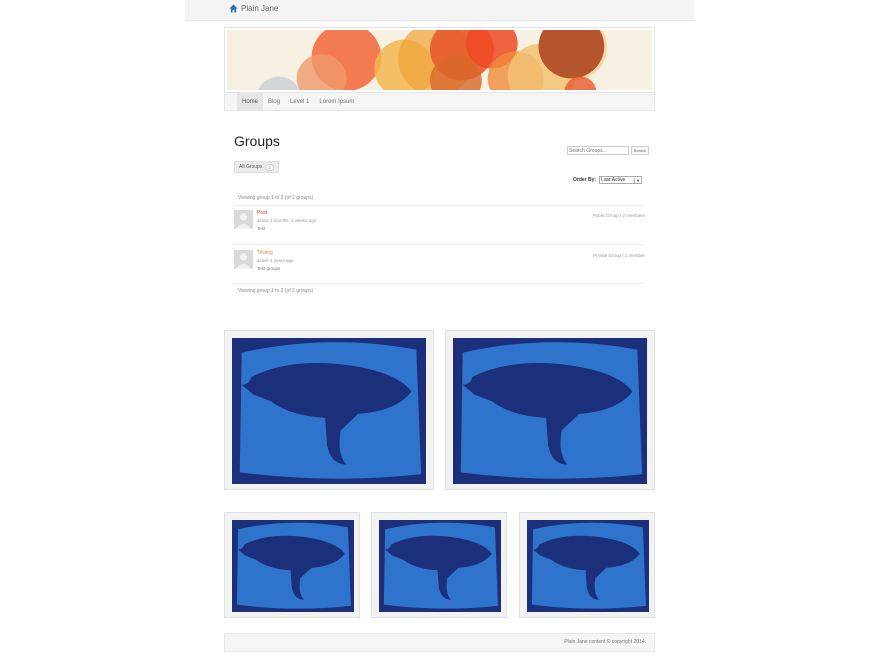 The width and height of the screenshot is (880, 660). What do you see at coordinates (598, 150) in the screenshot?
I see `search-input` at bounding box center [598, 150].